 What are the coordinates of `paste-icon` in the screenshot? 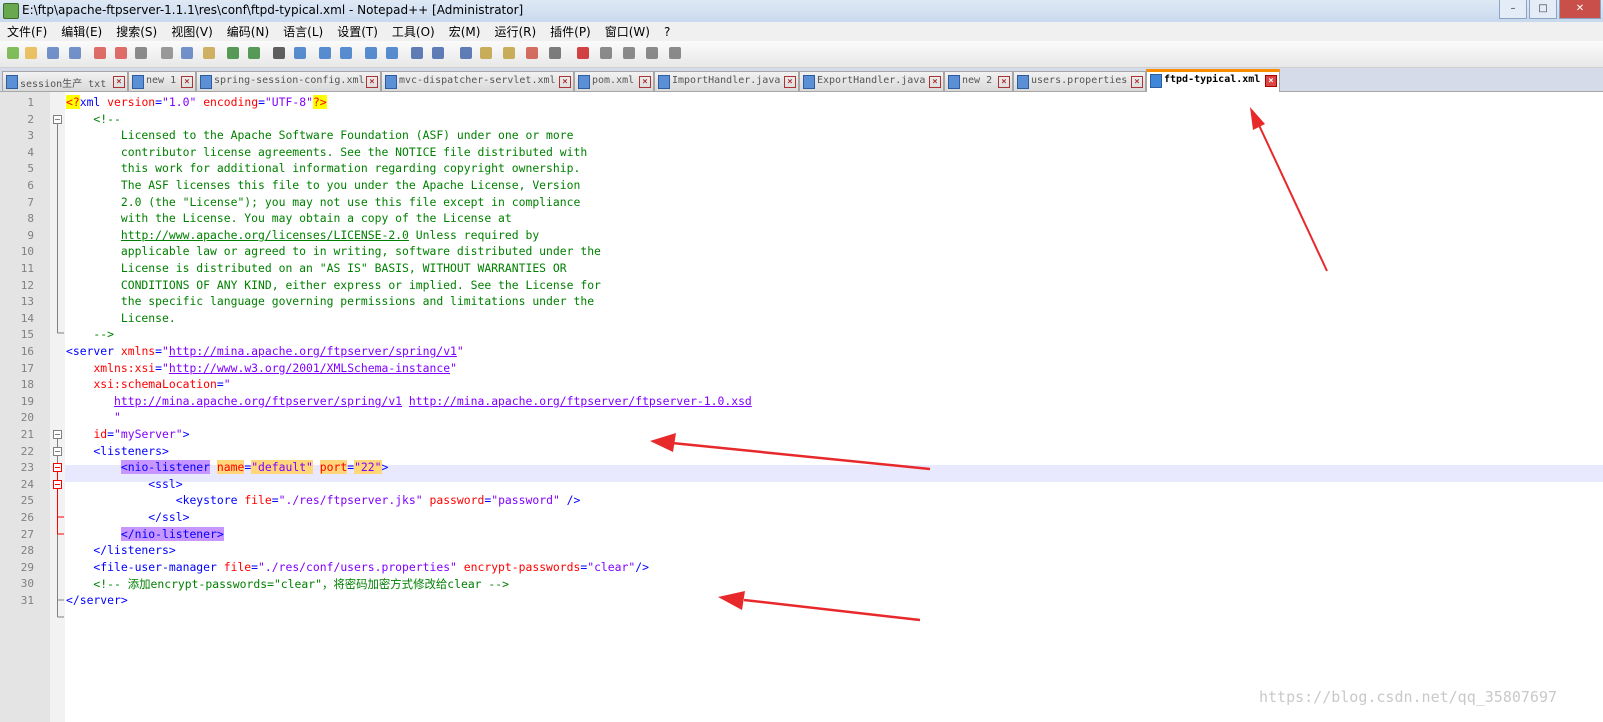 It's located at (209, 53).